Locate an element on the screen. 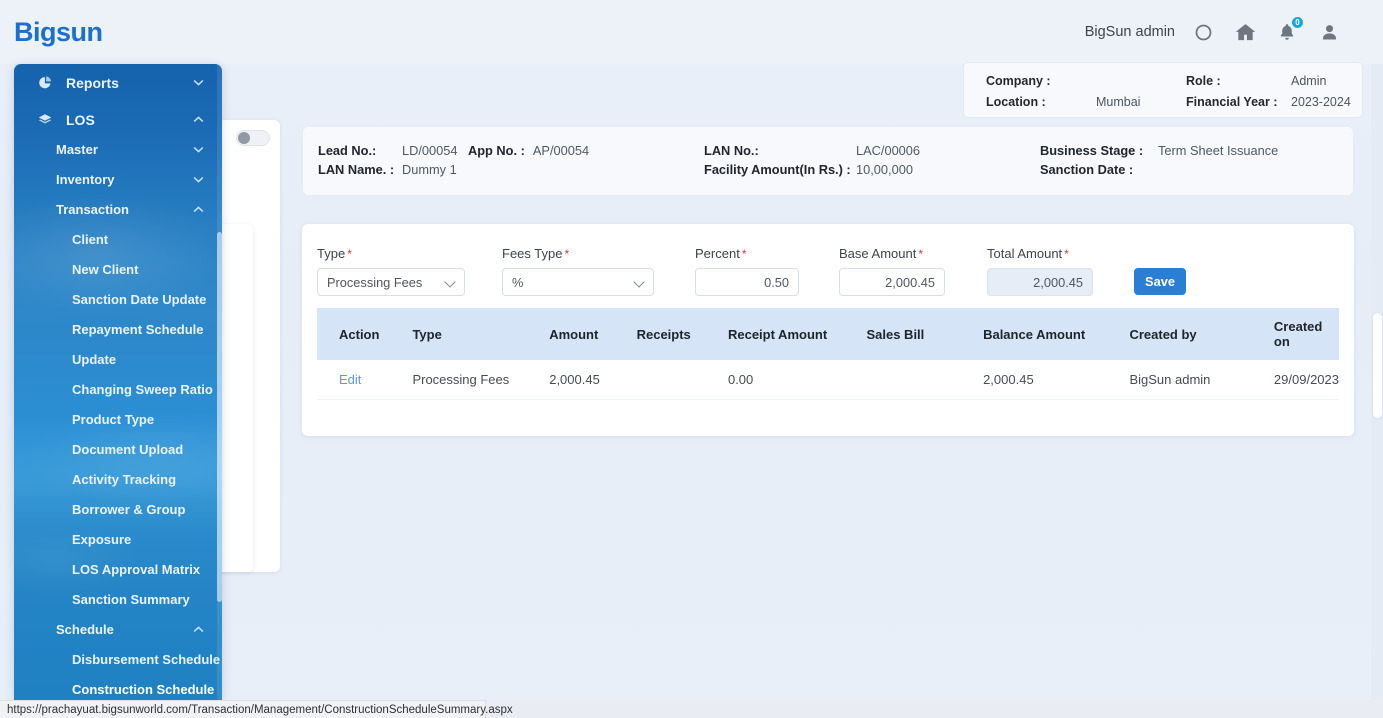 Image resolution: width=1383 pixels, height=718 pixels. sidebar-item-activity-tracking: Activity Tracking is located at coordinates (118, 479).